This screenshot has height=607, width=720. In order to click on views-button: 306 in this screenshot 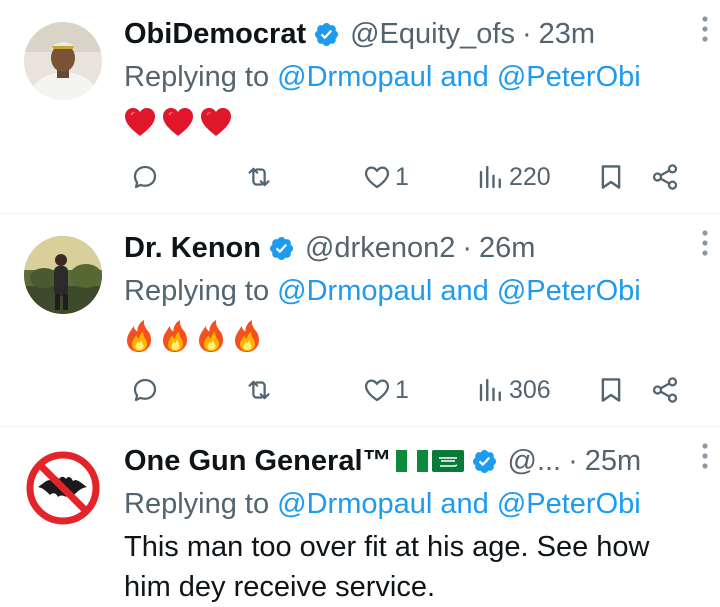, I will do `click(513, 390)`.